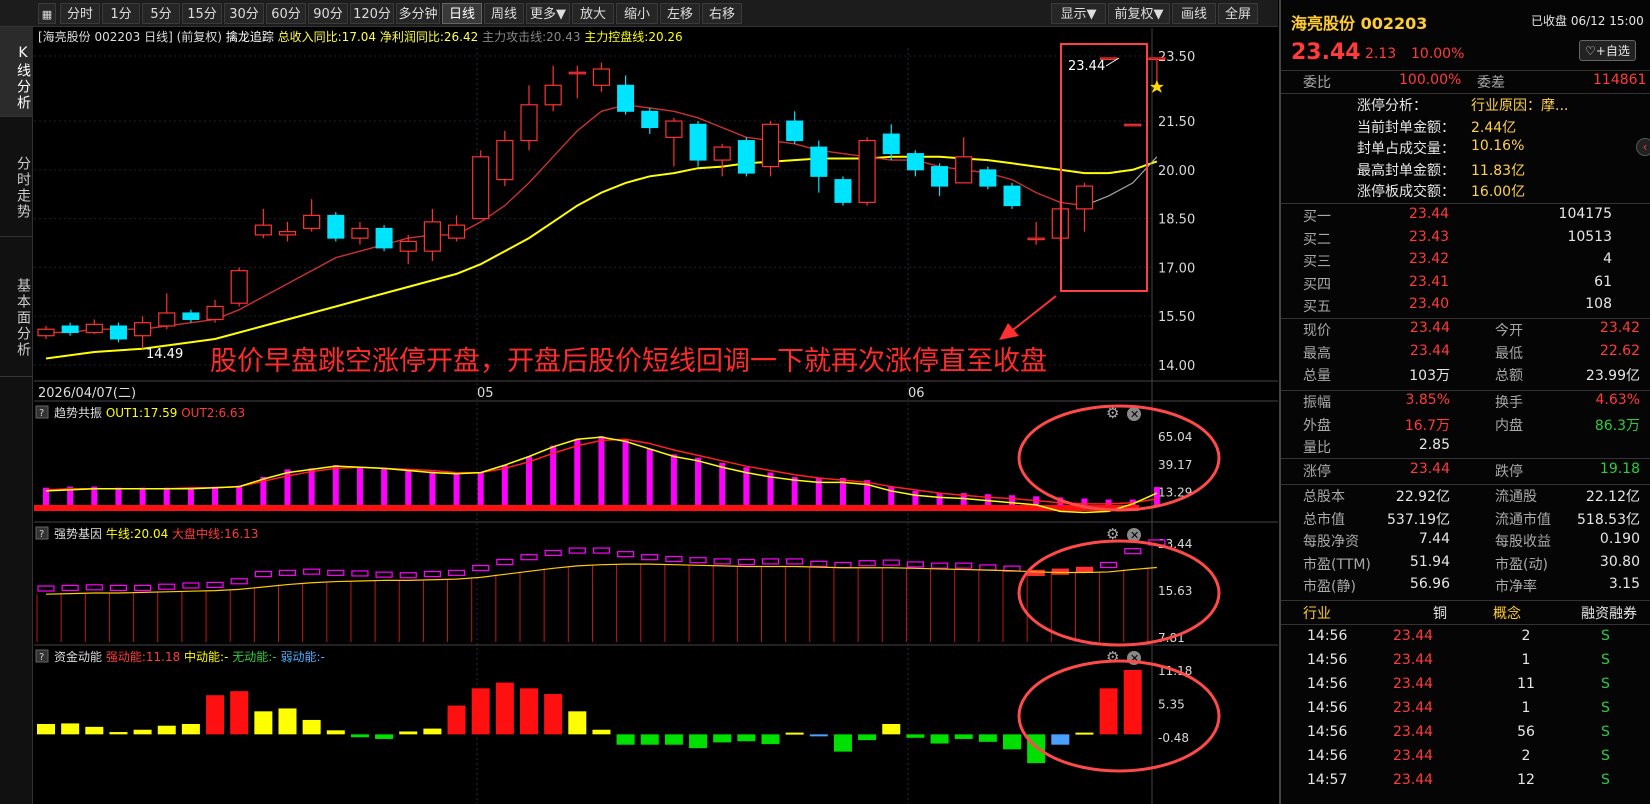  What do you see at coordinates (722, 13) in the screenshot?
I see `toolbar-btn-15: 右移` at bounding box center [722, 13].